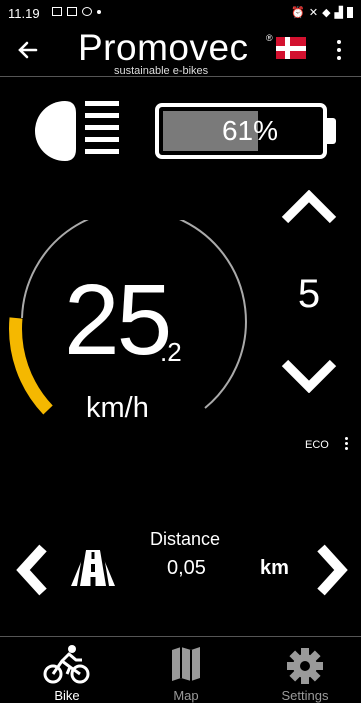 The image size is (361, 703). I want to click on more-notifications-icon, so click(99, 11).